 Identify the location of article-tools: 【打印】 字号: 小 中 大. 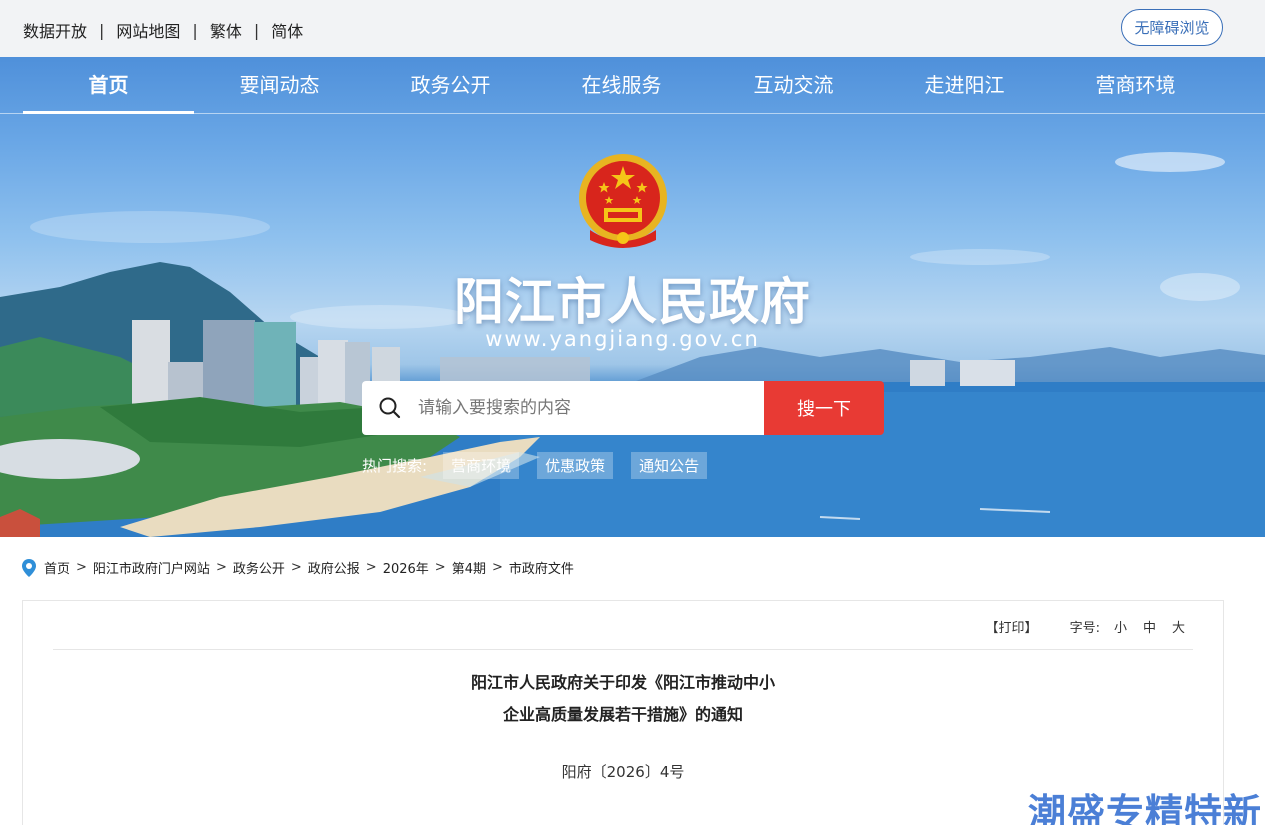
(1089, 626).